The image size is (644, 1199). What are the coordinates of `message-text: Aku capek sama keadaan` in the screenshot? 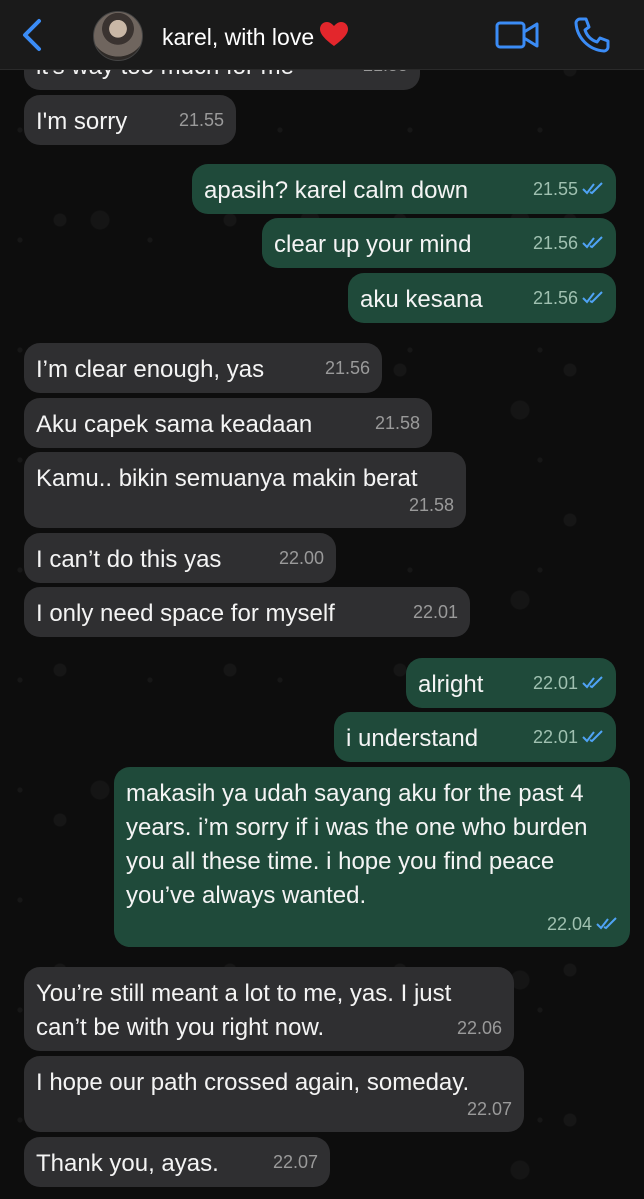 It's located at (174, 424).